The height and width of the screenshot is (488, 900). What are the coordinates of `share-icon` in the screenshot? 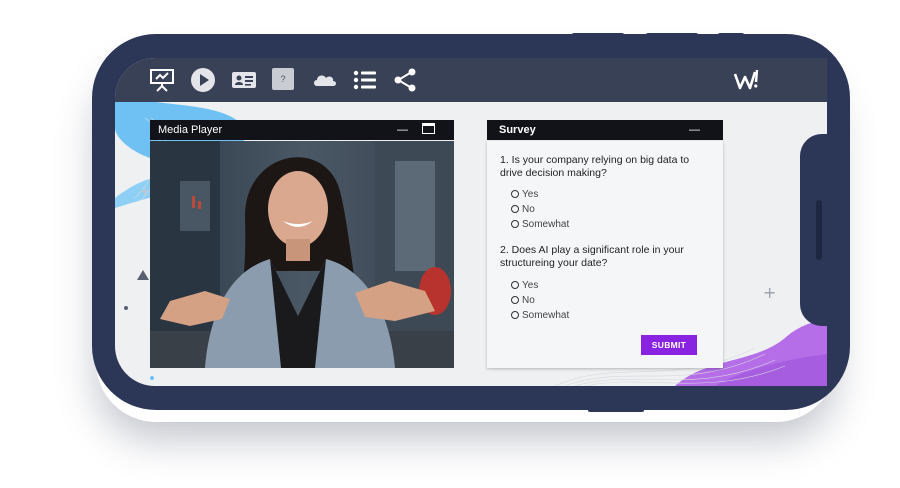 It's located at (405, 80).